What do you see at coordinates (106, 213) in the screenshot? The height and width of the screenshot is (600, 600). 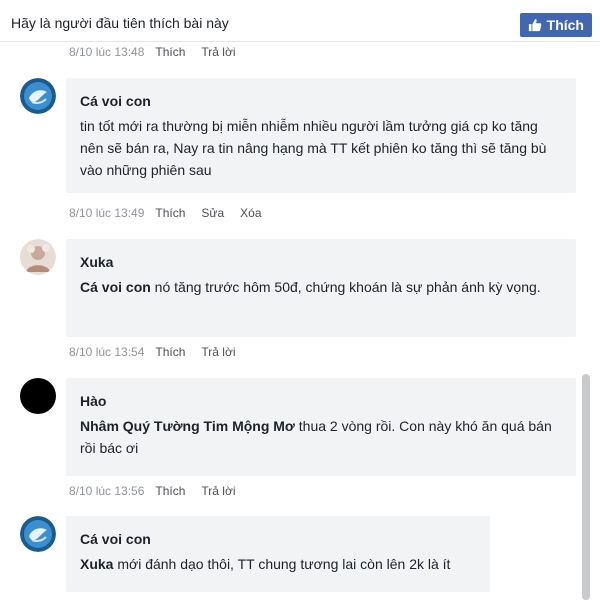 I see `comment-timestamp: 8/10 lúc 13:49` at bounding box center [106, 213].